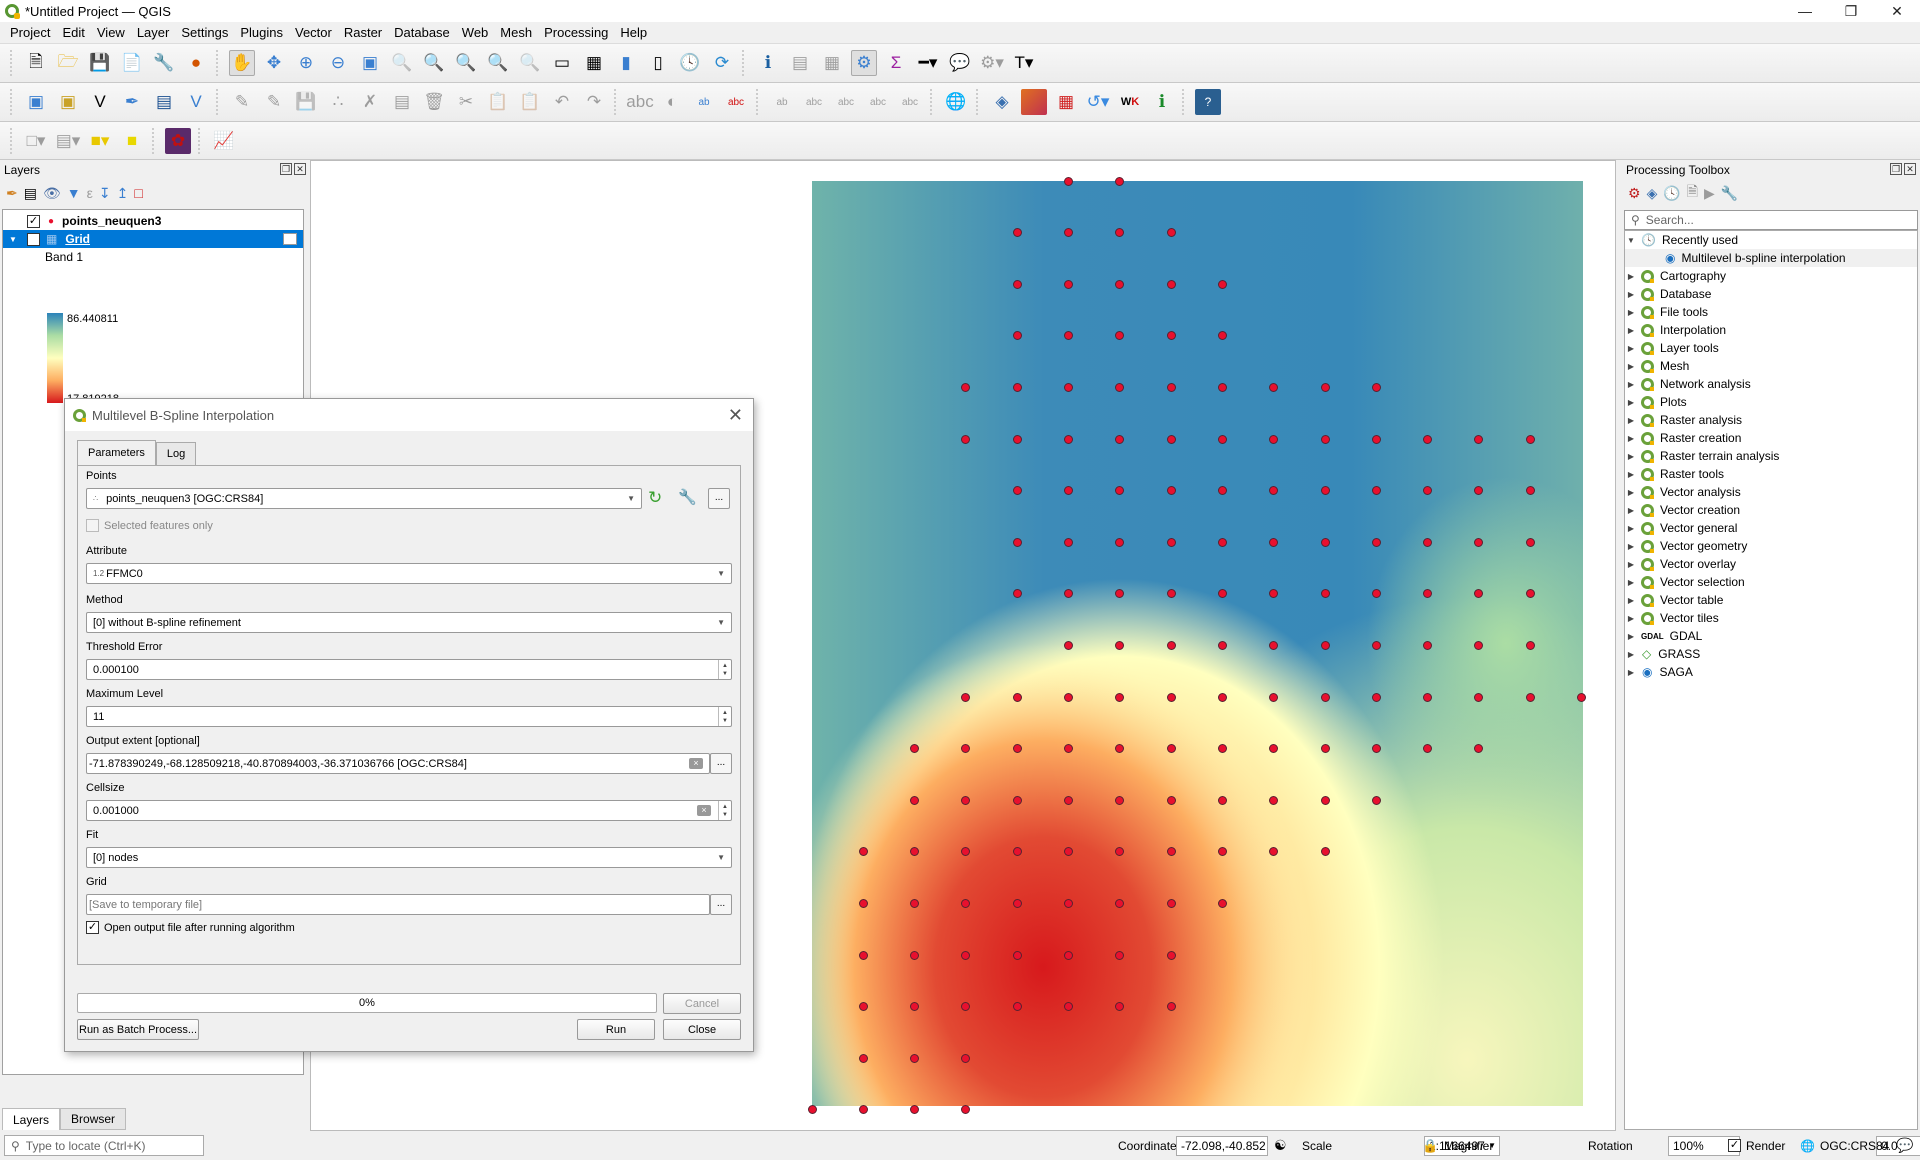 The height and width of the screenshot is (1160, 1920). I want to click on color-plugin-icon: ▦, so click(1066, 102).